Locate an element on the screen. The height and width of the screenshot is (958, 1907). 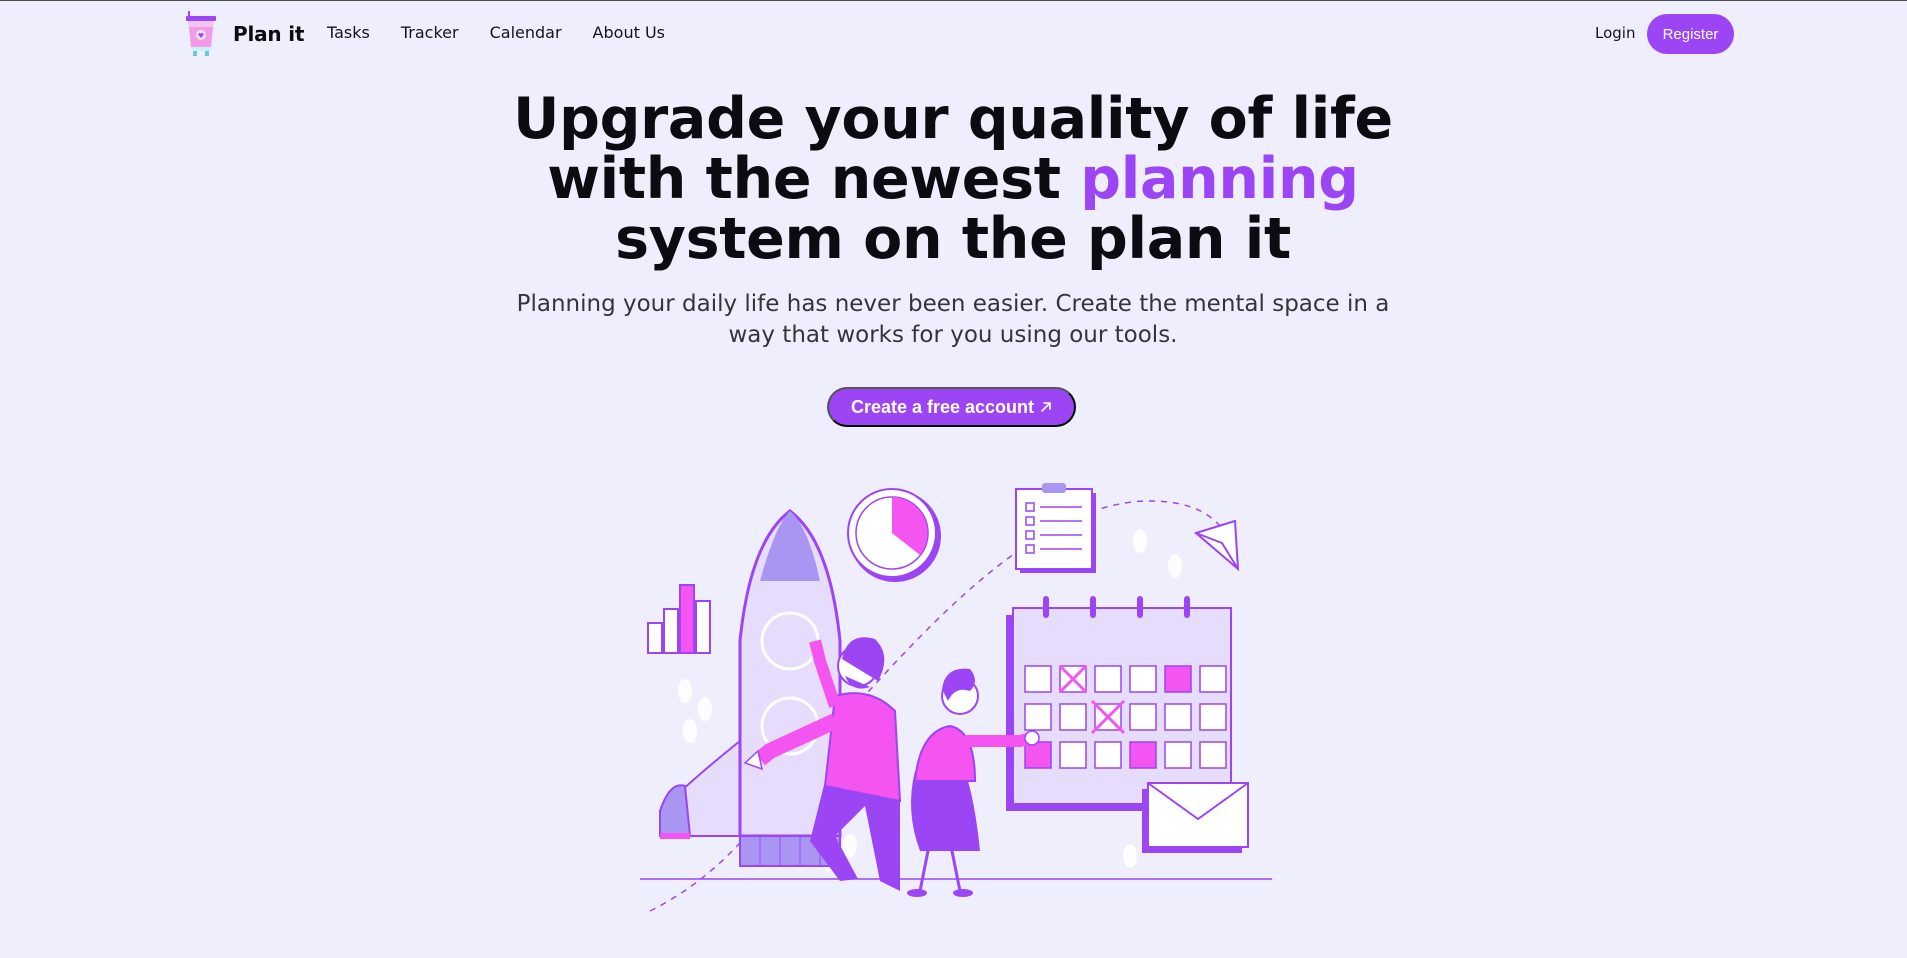
home-logo-link: ♥ Plan it is located at coordinates (243, 34).